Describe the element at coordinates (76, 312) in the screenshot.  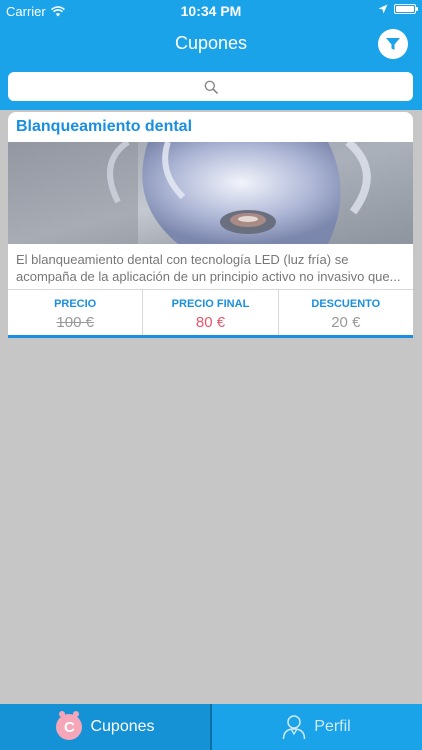
I see `price-cell: PRECIO 100 €` at that location.